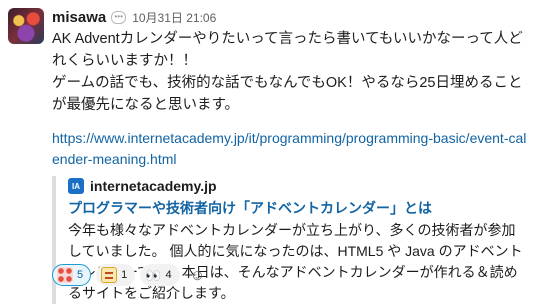  What do you see at coordinates (119, 17) in the screenshot?
I see `speech-bubble-icon: •••` at bounding box center [119, 17].